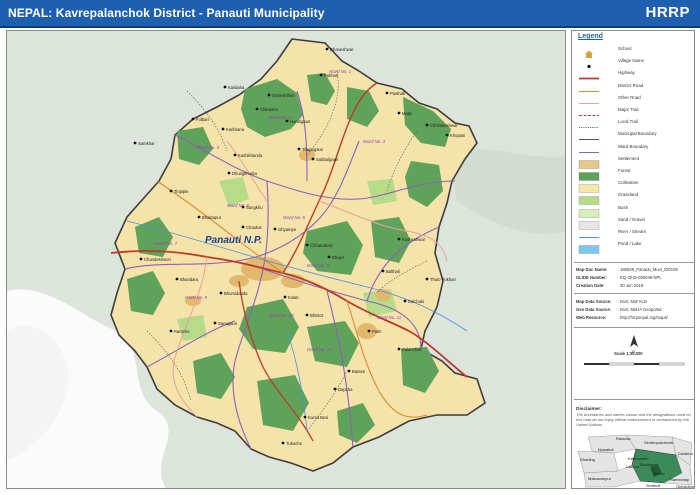 The height and width of the screenshot is (495, 700). What do you see at coordinates (628, 109) in the screenshot?
I see `legend-label: Major Trail` at bounding box center [628, 109].